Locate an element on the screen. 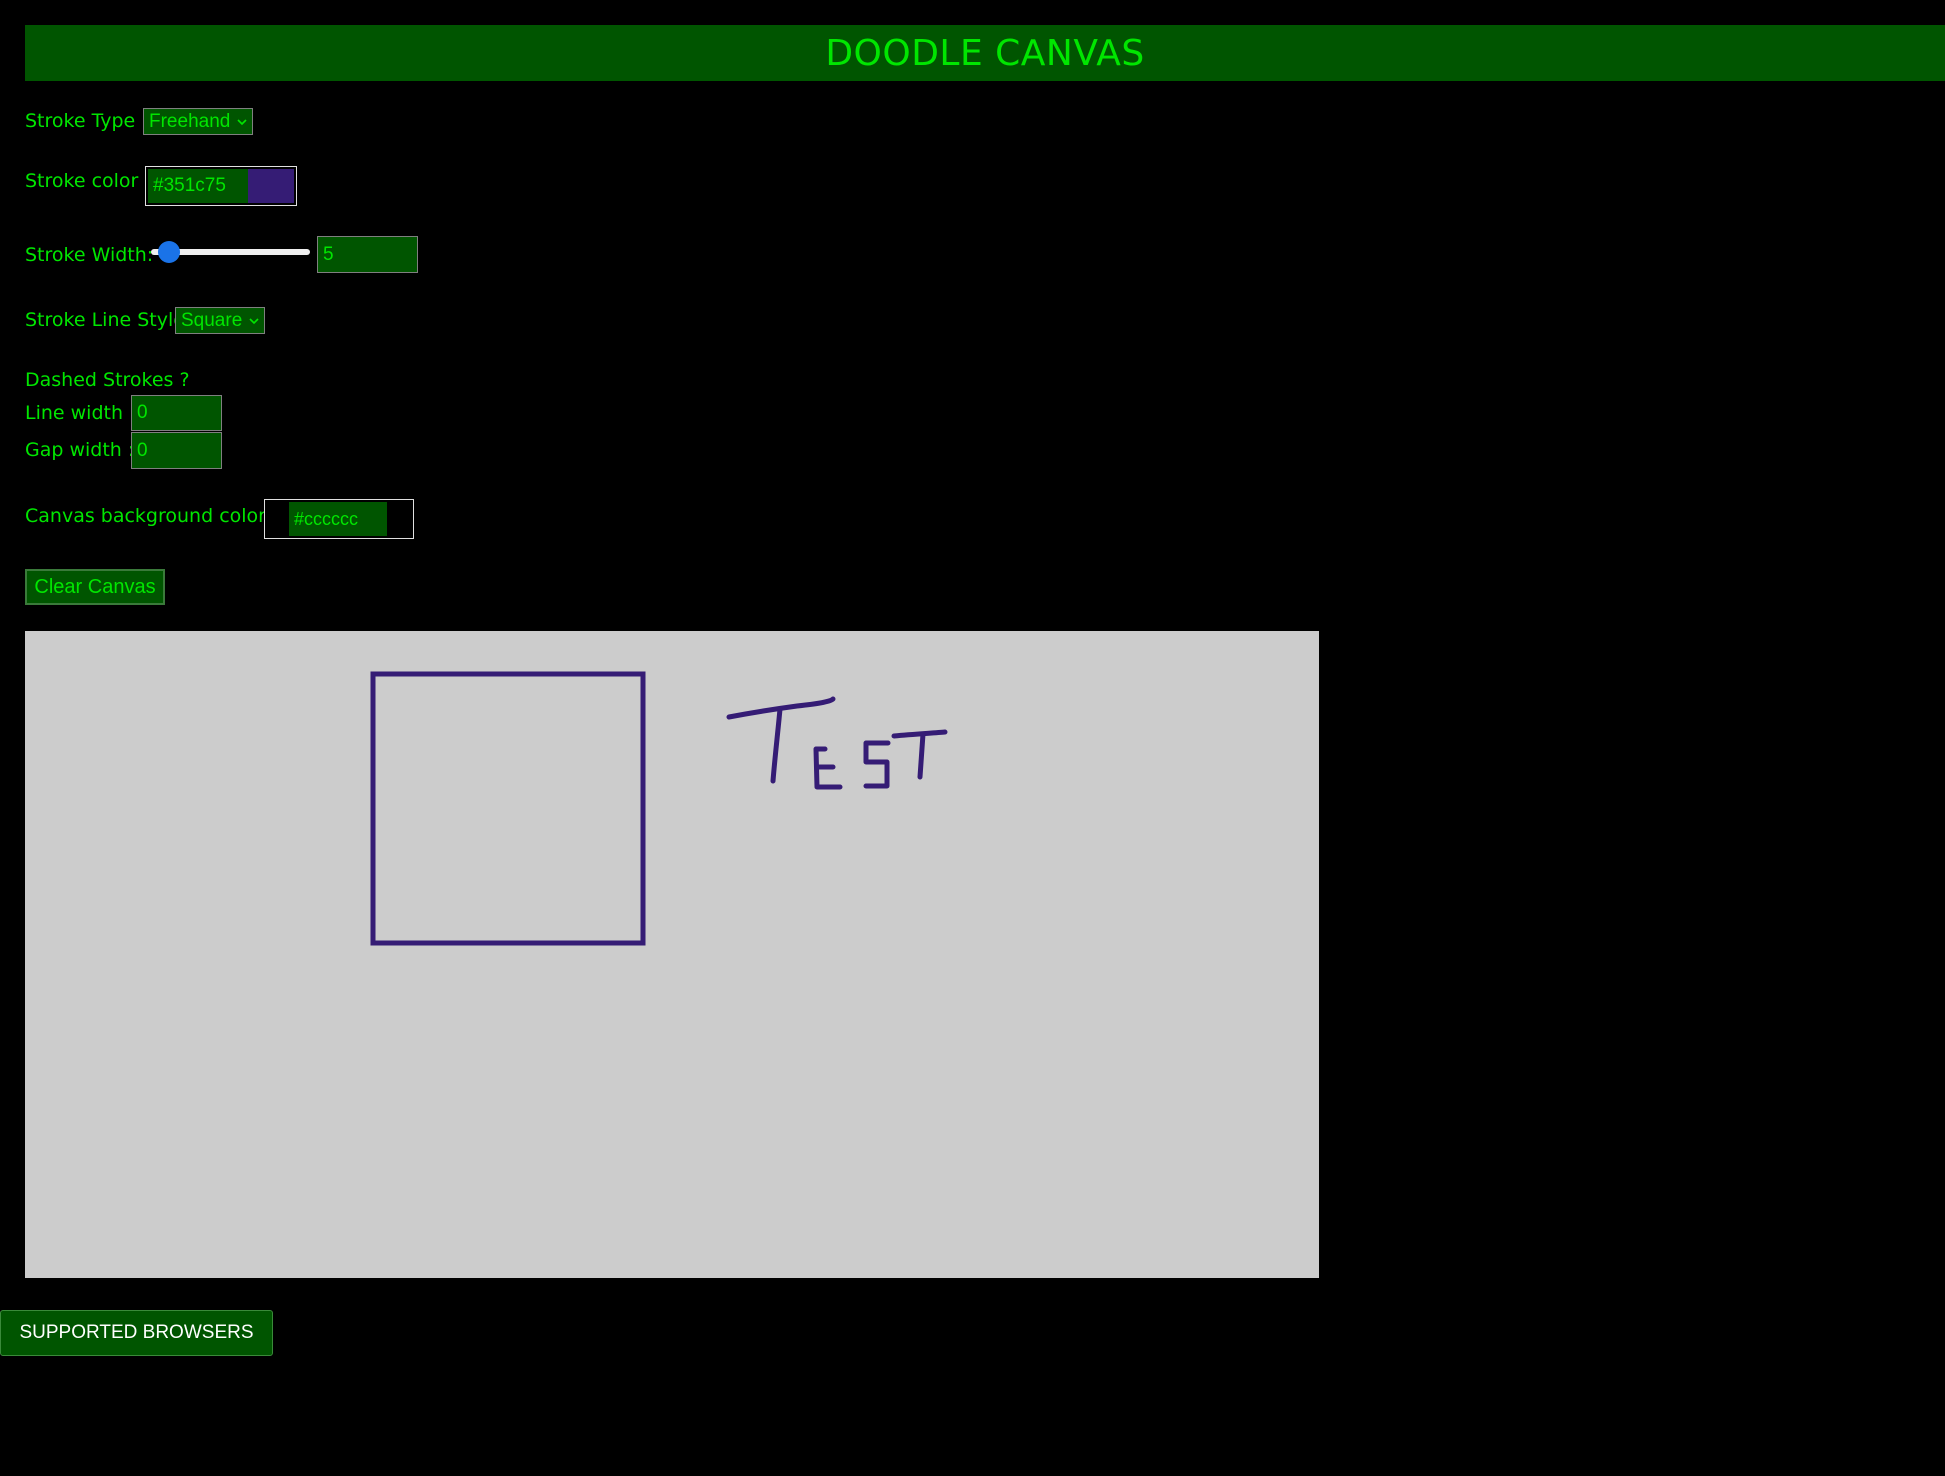 This screenshot has height=1476, width=1945. dashed-strokes-heading: Dashed Strokes ? is located at coordinates (107, 380).